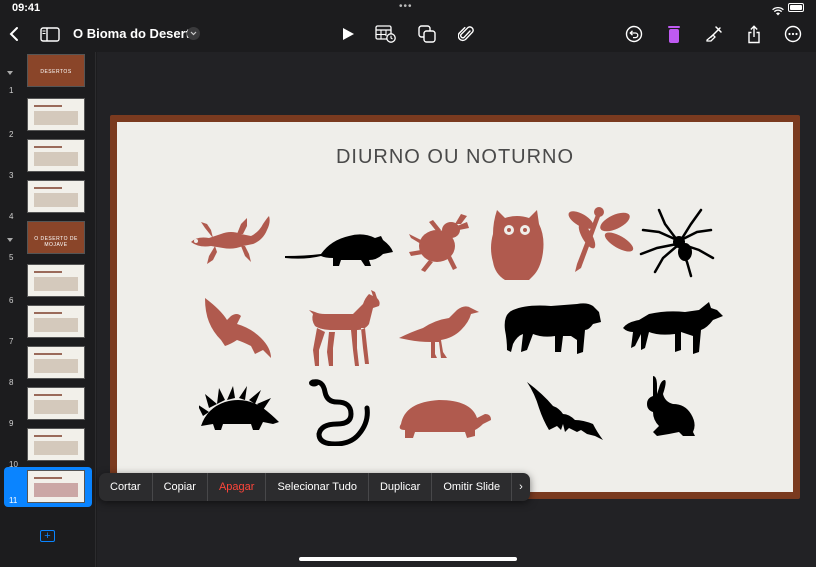  I want to click on spider-image, so click(677, 243).